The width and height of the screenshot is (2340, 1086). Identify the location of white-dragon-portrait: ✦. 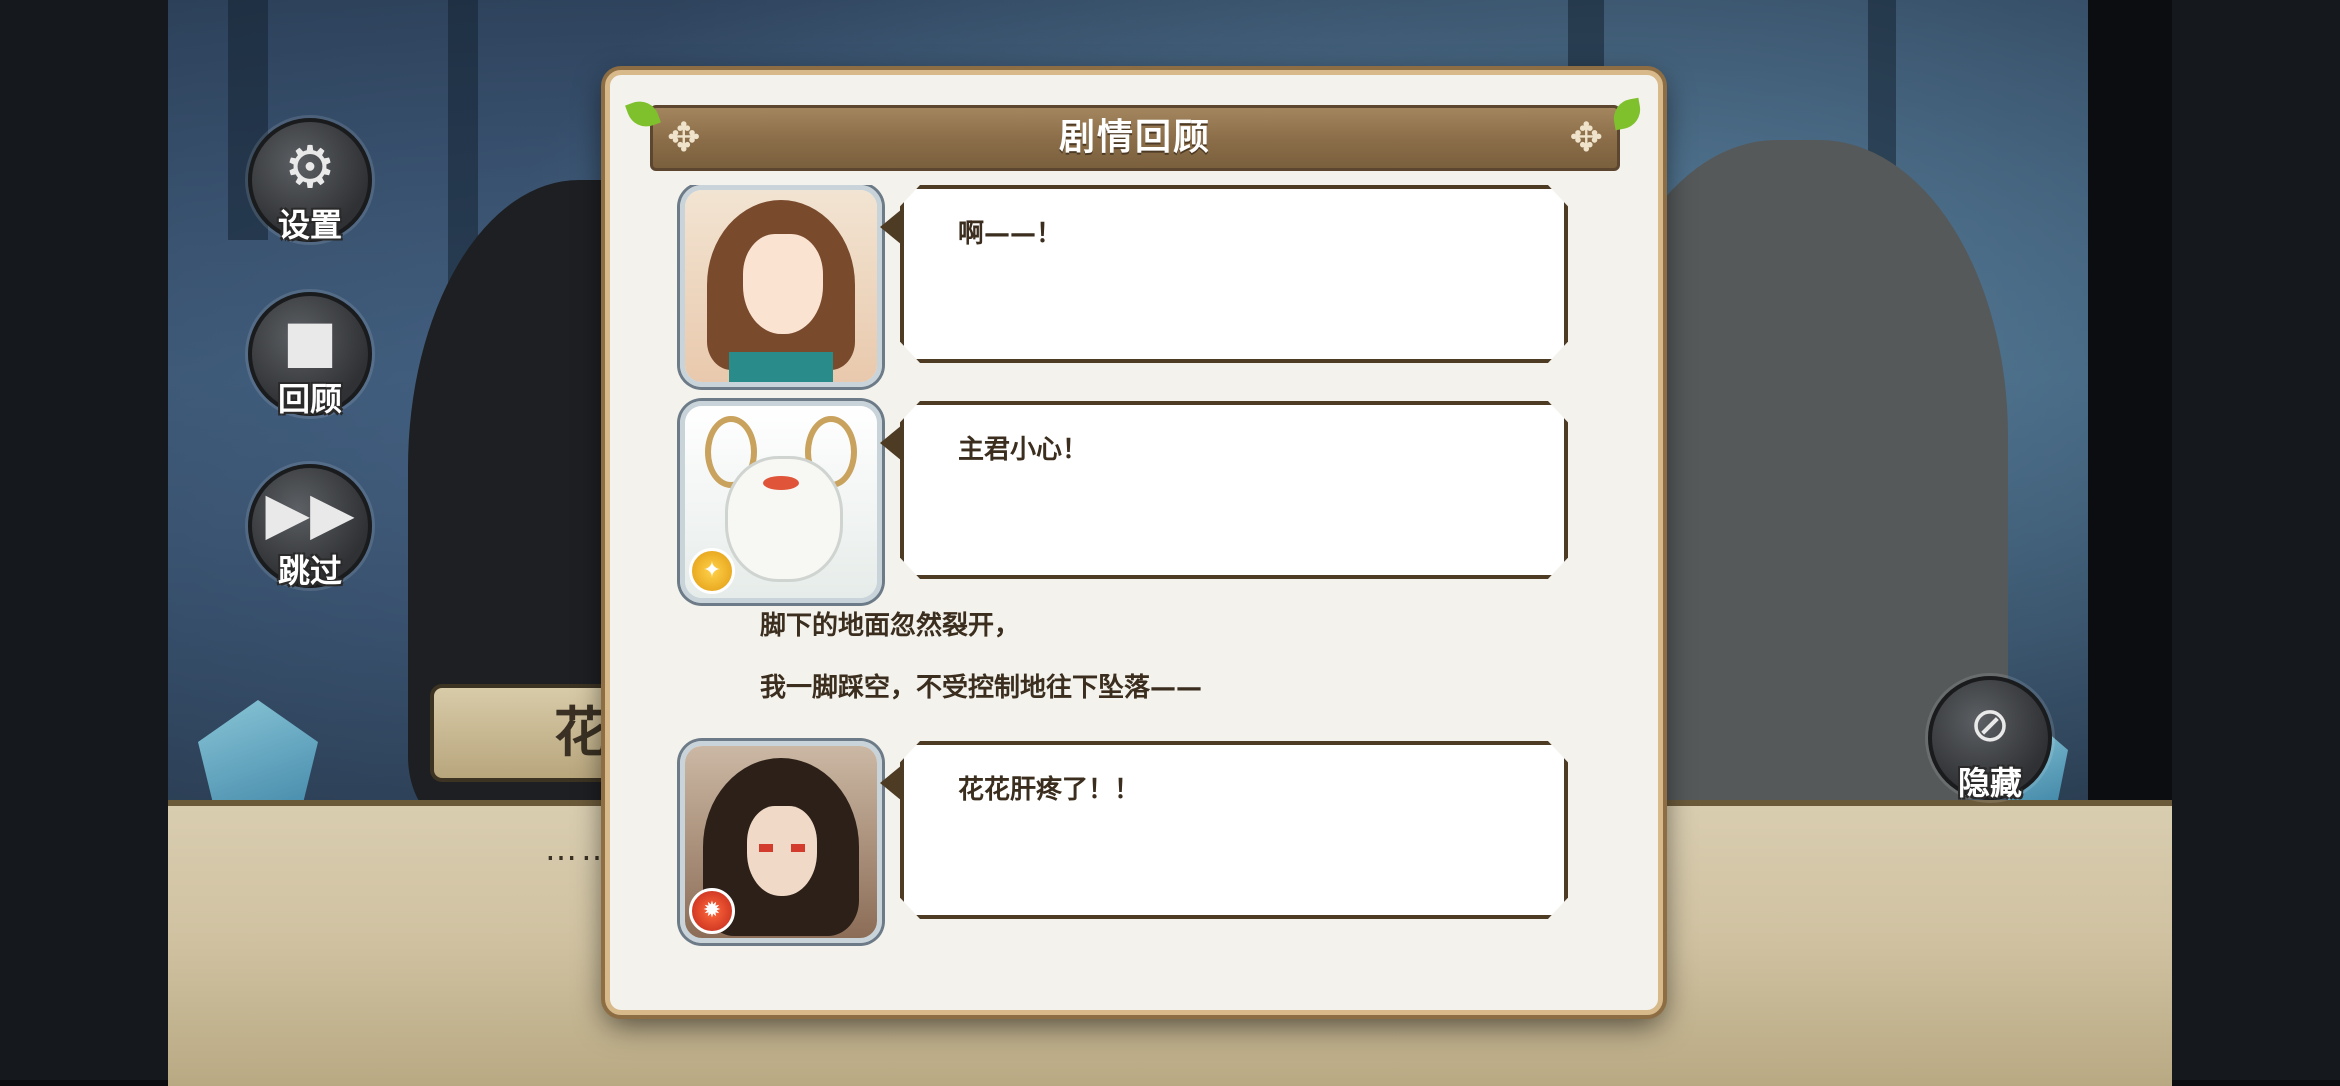
(781, 502).